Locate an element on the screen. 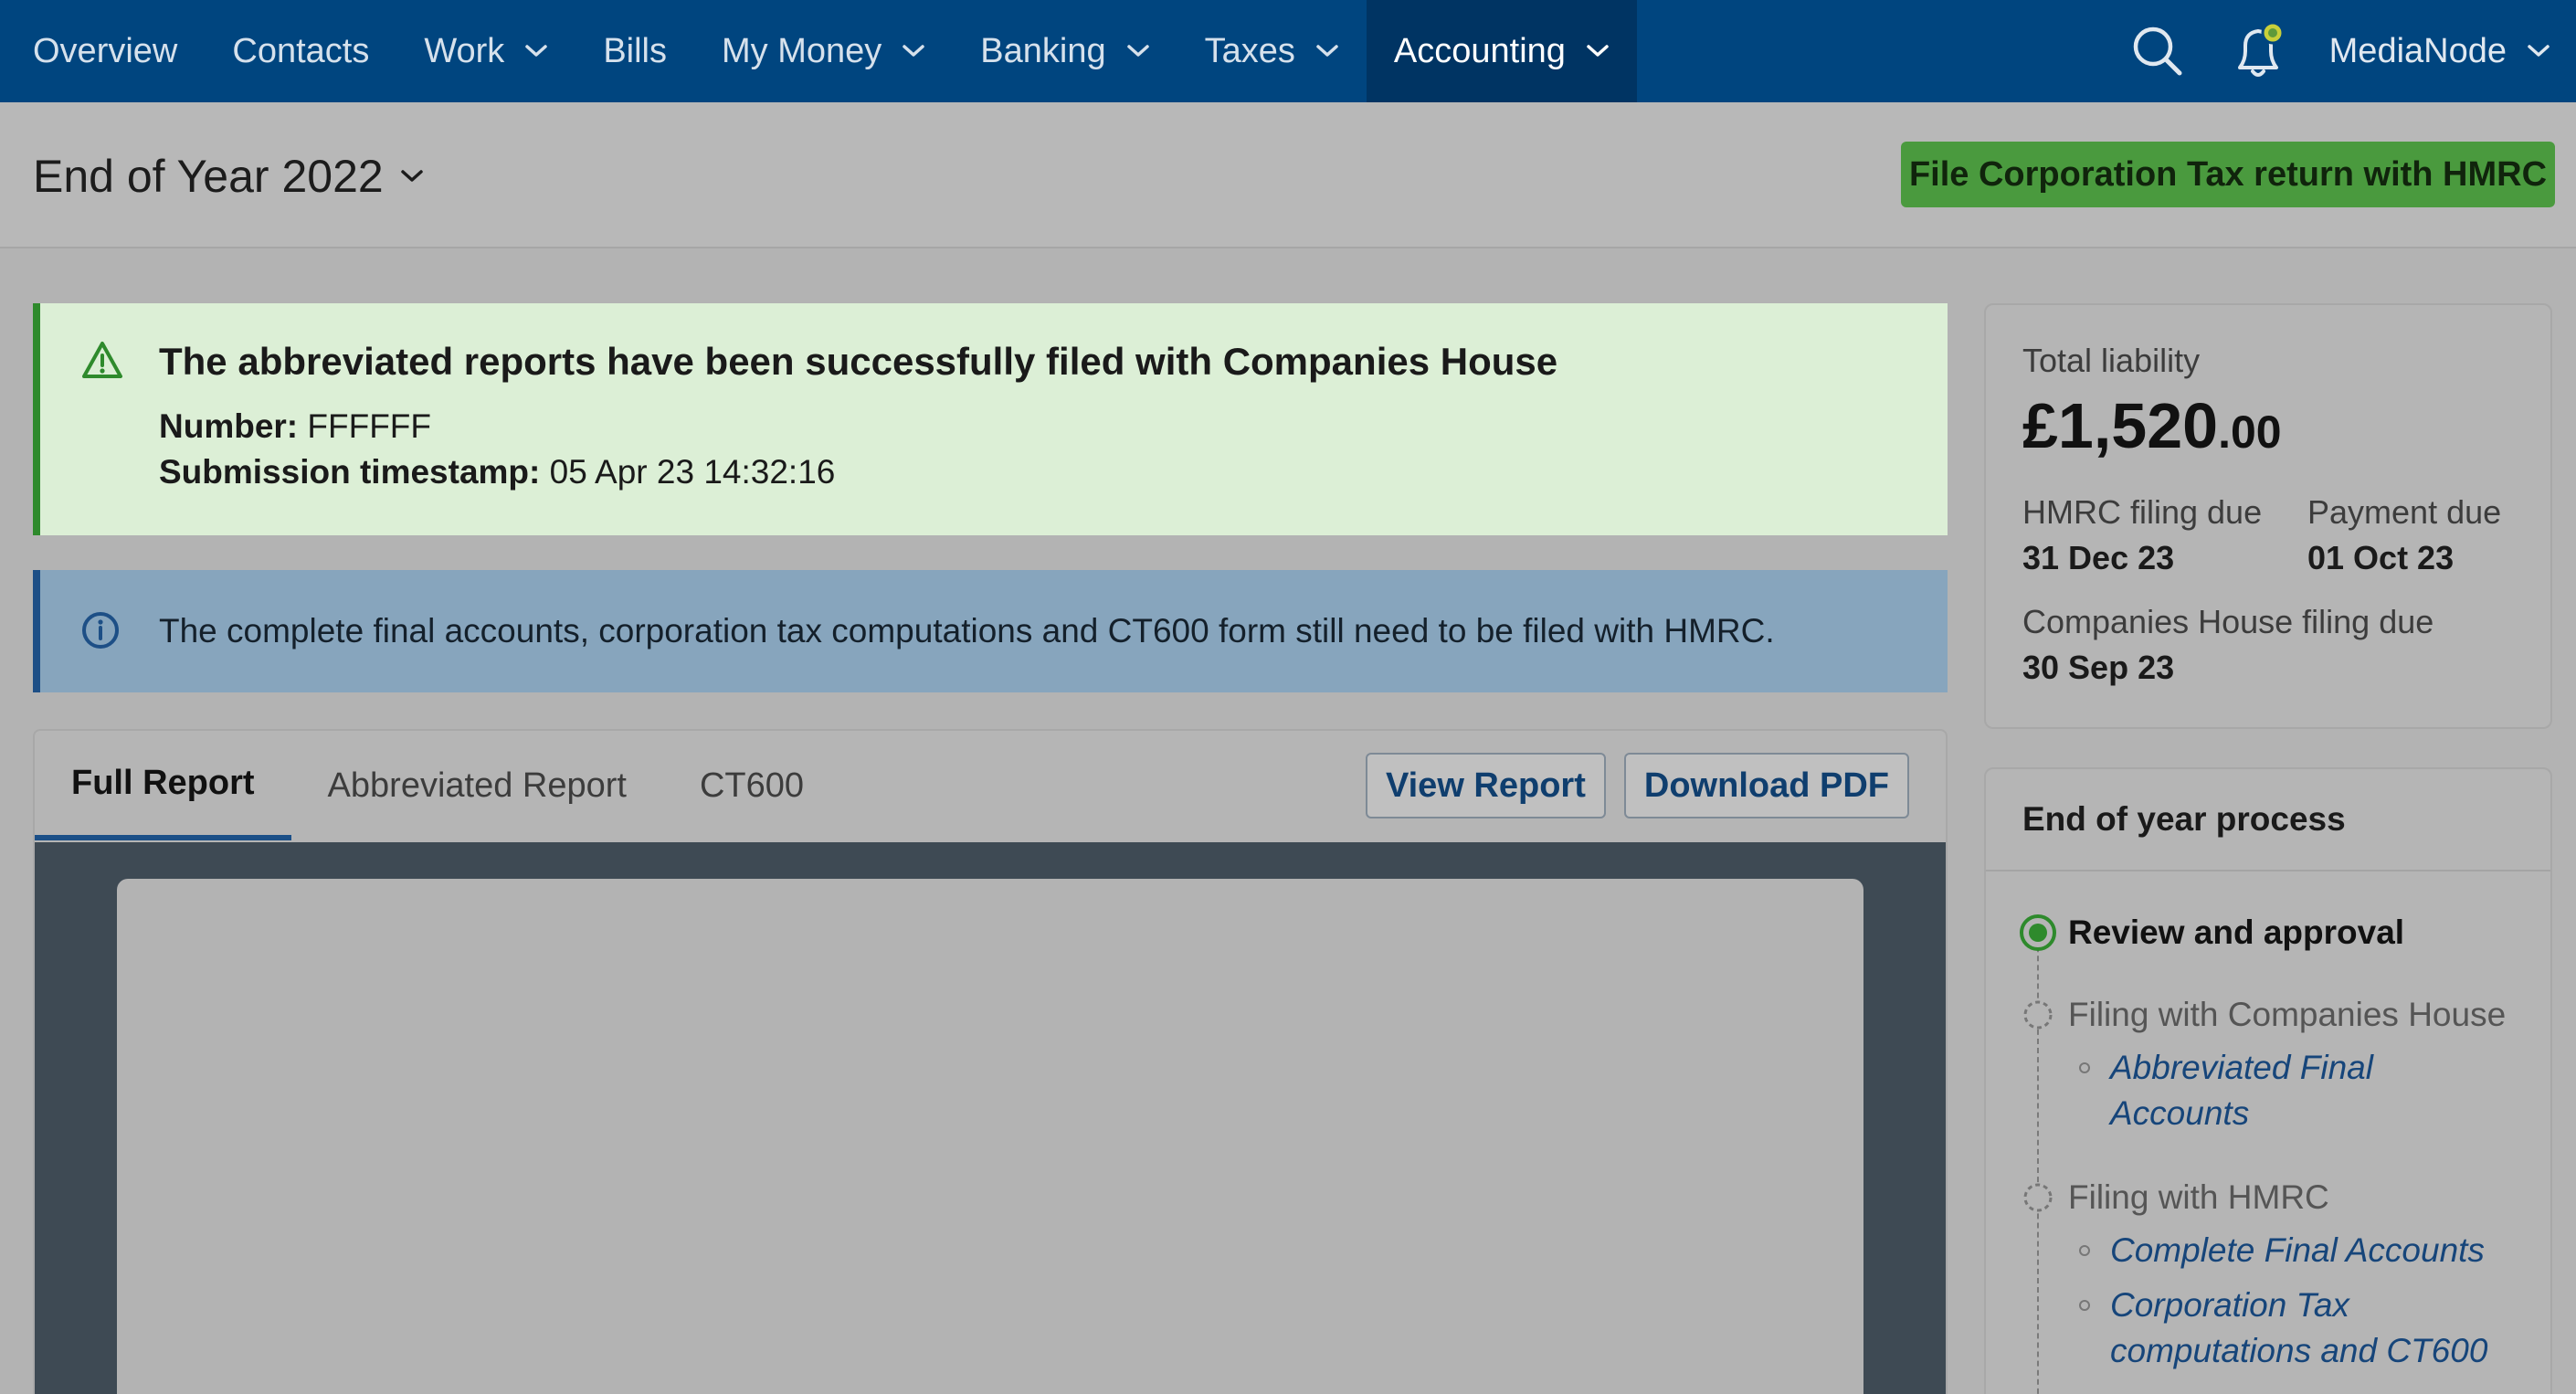 This screenshot has height=1394, width=2576. nav-item-overview: Overview is located at coordinates (102, 51).